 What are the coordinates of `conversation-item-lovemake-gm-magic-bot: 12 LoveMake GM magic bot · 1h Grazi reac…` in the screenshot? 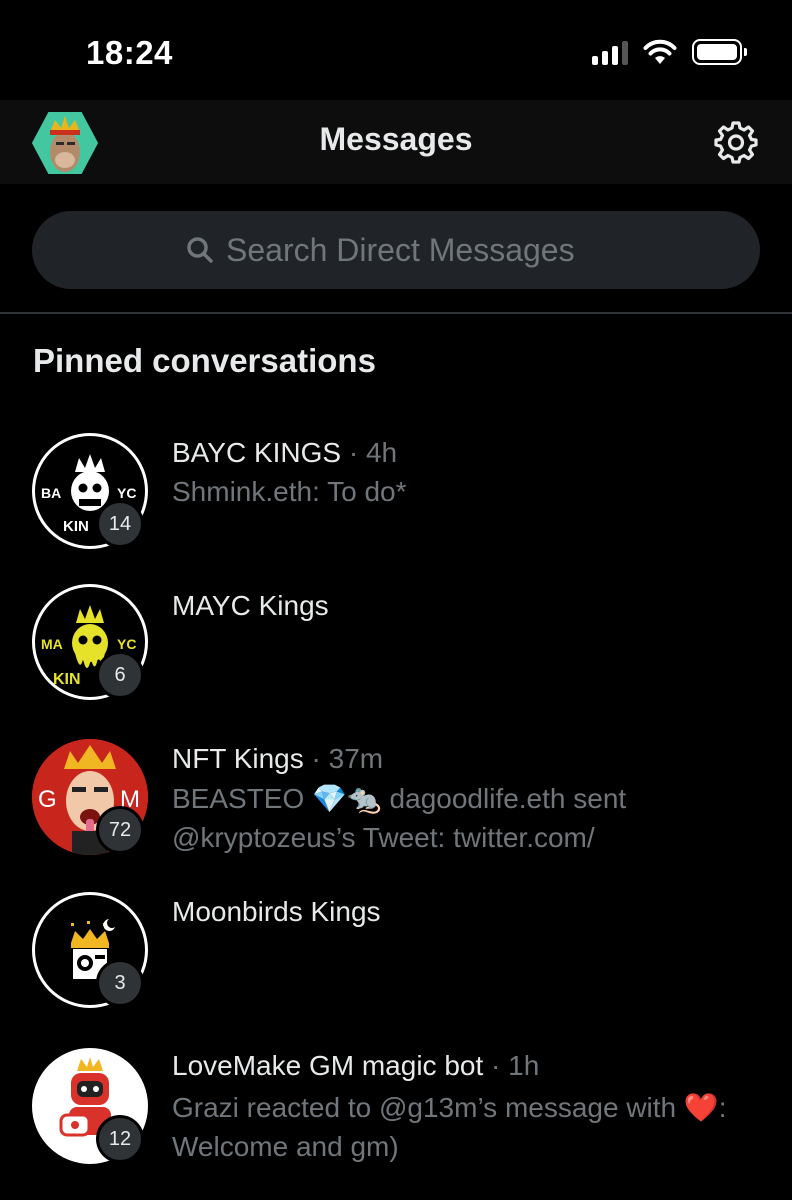 It's located at (396, 1117).